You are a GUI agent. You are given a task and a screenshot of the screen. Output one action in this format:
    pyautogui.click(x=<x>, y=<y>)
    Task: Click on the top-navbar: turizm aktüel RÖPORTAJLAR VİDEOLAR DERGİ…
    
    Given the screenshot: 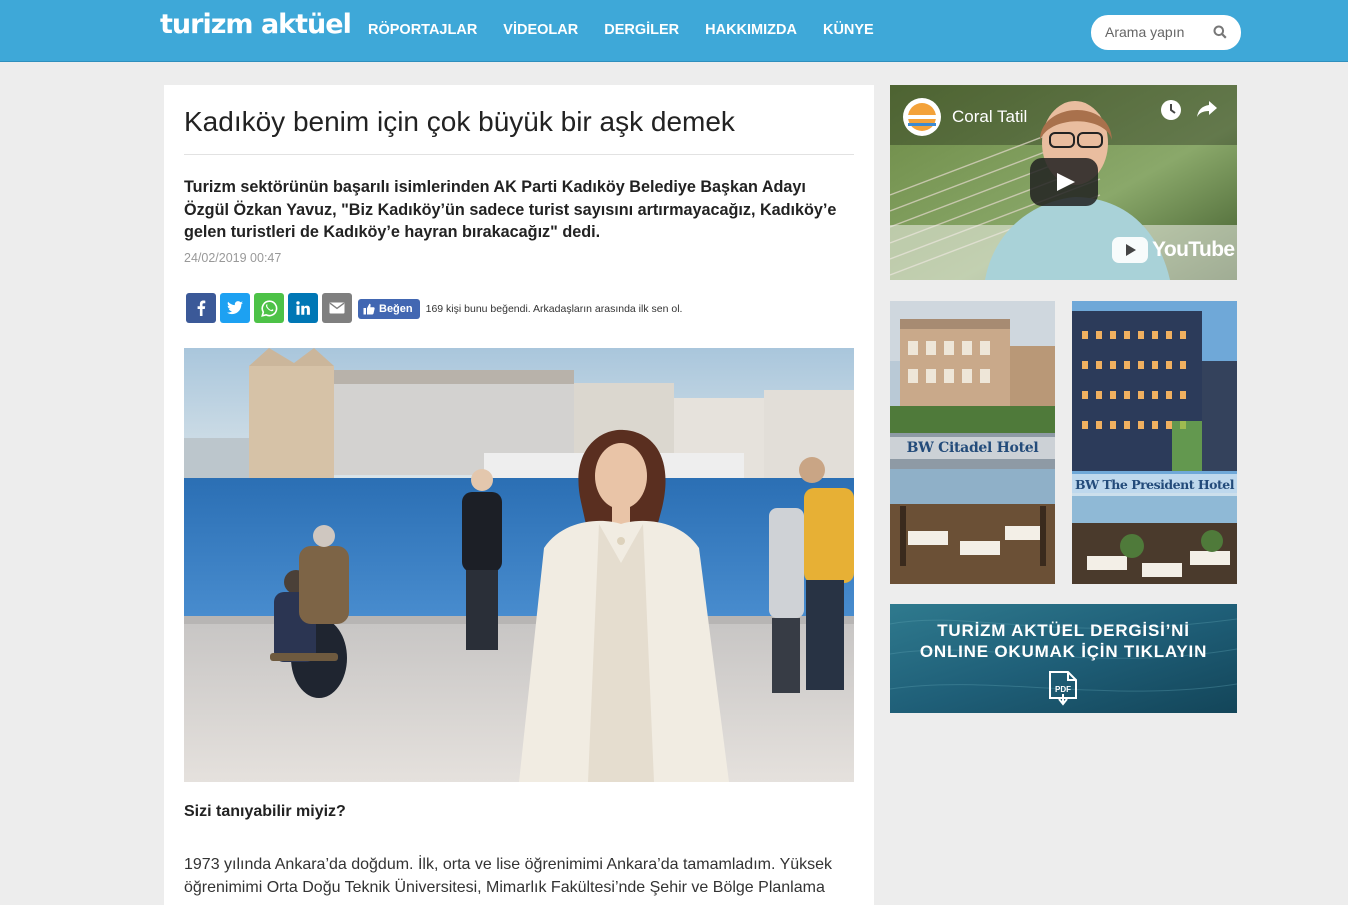 What is the action you would take?
    pyautogui.click(x=674, y=31)
    